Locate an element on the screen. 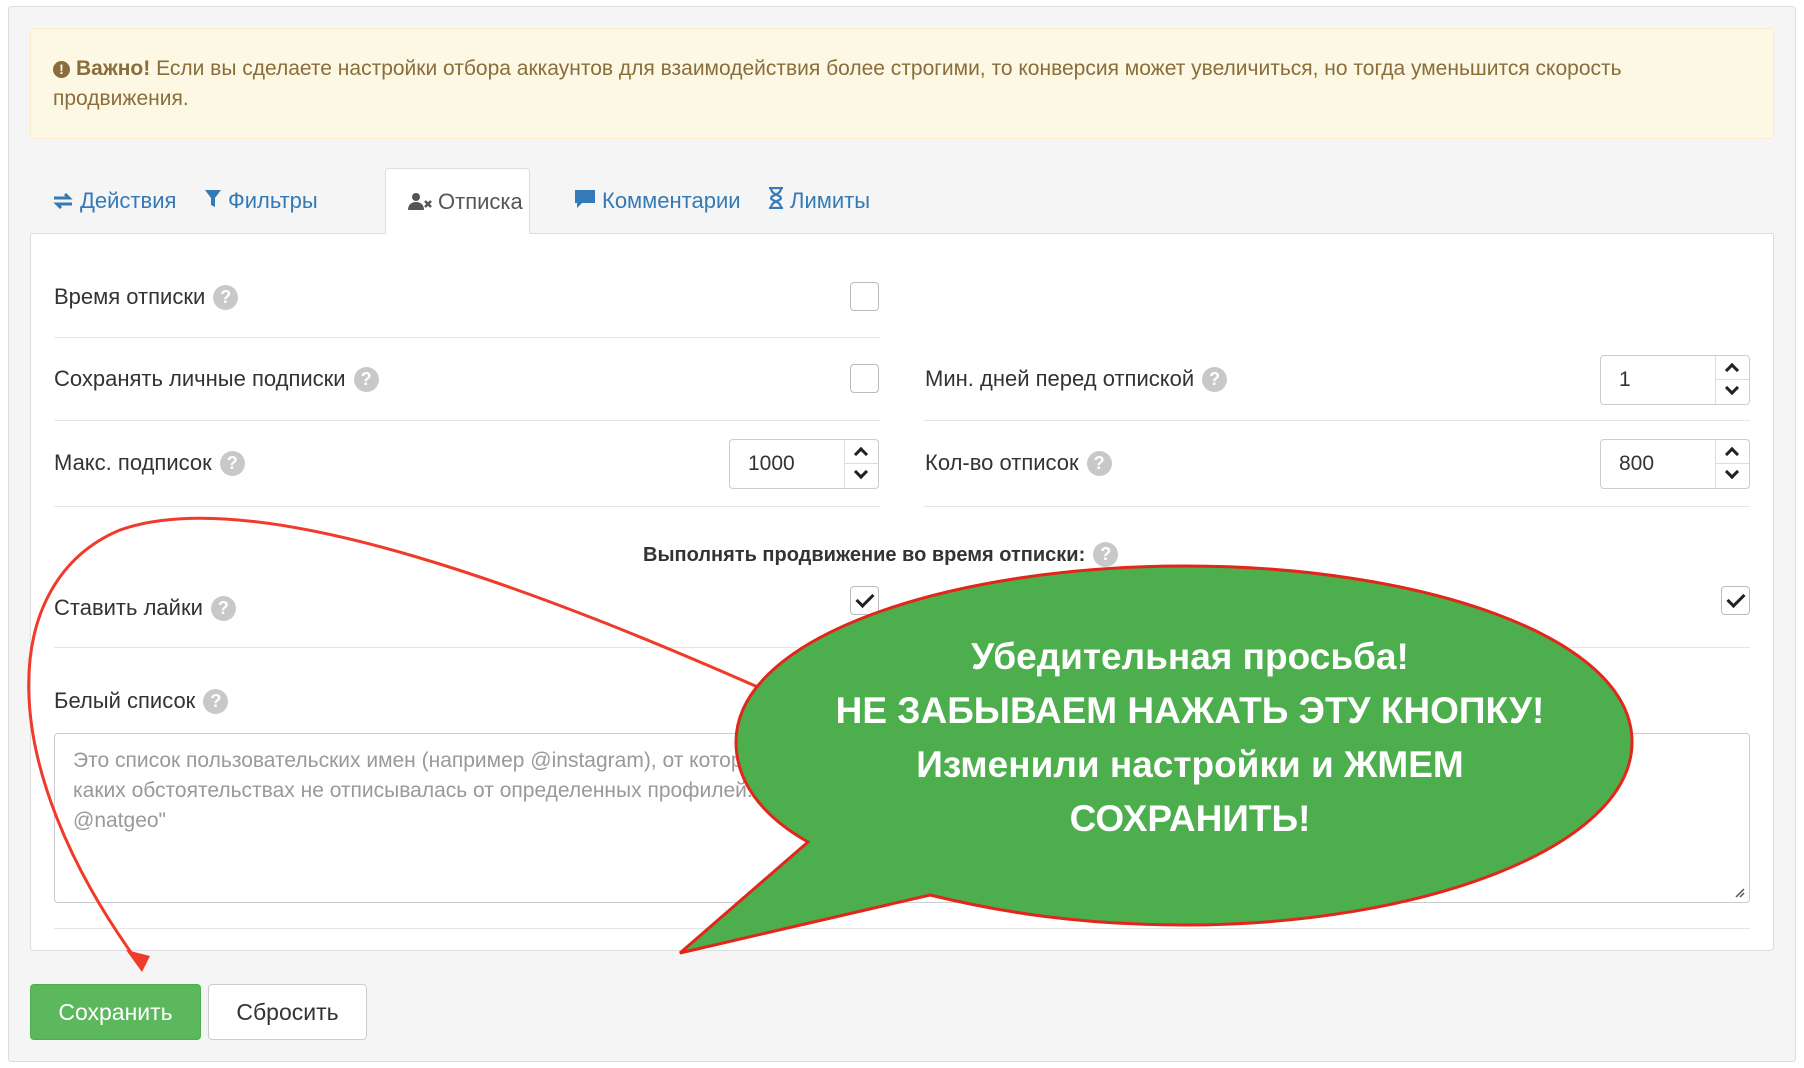 This screenshot has height=1068, width=1804. max-follows-label: Макс. подписок? is located at coordinates (149, 463).